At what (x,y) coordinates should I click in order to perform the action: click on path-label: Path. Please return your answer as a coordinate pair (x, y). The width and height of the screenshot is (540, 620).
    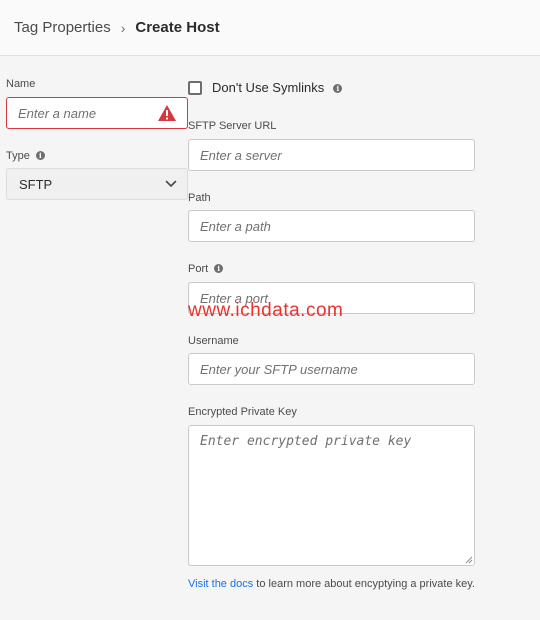
    Looking at the image, I should click on (199, 198).